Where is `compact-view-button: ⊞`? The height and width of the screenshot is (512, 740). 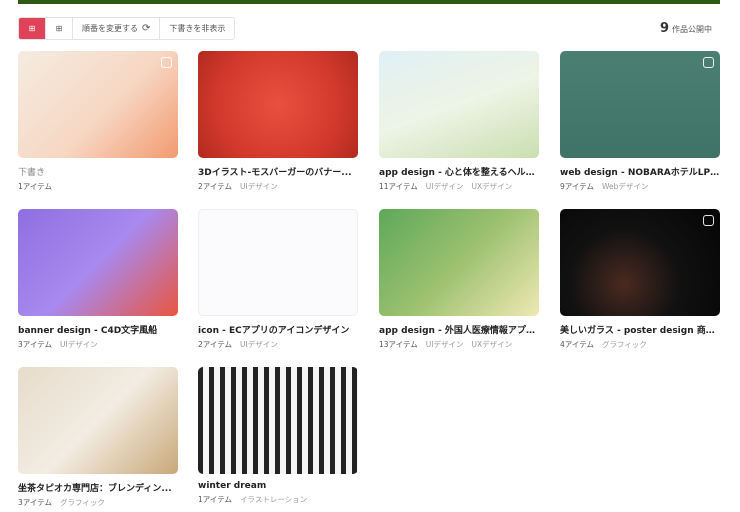
compact-view-button: ⊞ is located at coordinates (59, 28).